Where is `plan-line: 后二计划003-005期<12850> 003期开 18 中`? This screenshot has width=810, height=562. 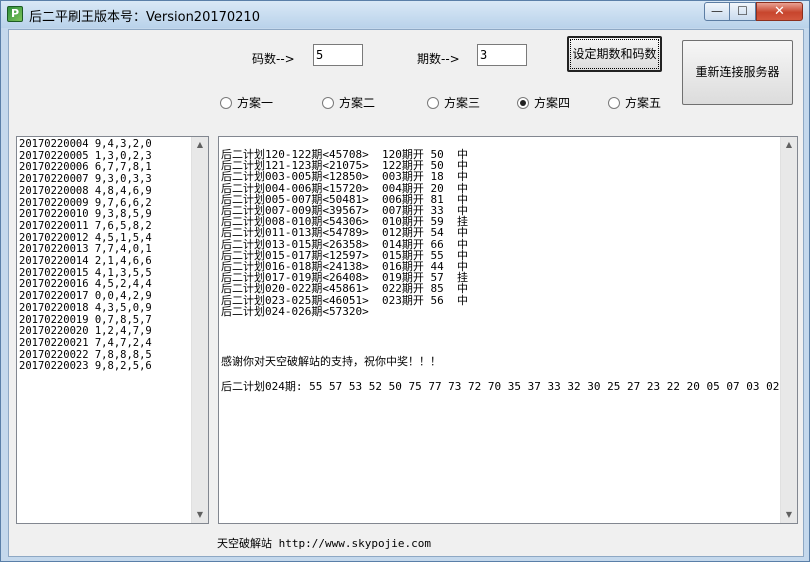 plan-line: 后二计划003-005期<12850> 003期开 18 中 is located at coordinates (344, 177).